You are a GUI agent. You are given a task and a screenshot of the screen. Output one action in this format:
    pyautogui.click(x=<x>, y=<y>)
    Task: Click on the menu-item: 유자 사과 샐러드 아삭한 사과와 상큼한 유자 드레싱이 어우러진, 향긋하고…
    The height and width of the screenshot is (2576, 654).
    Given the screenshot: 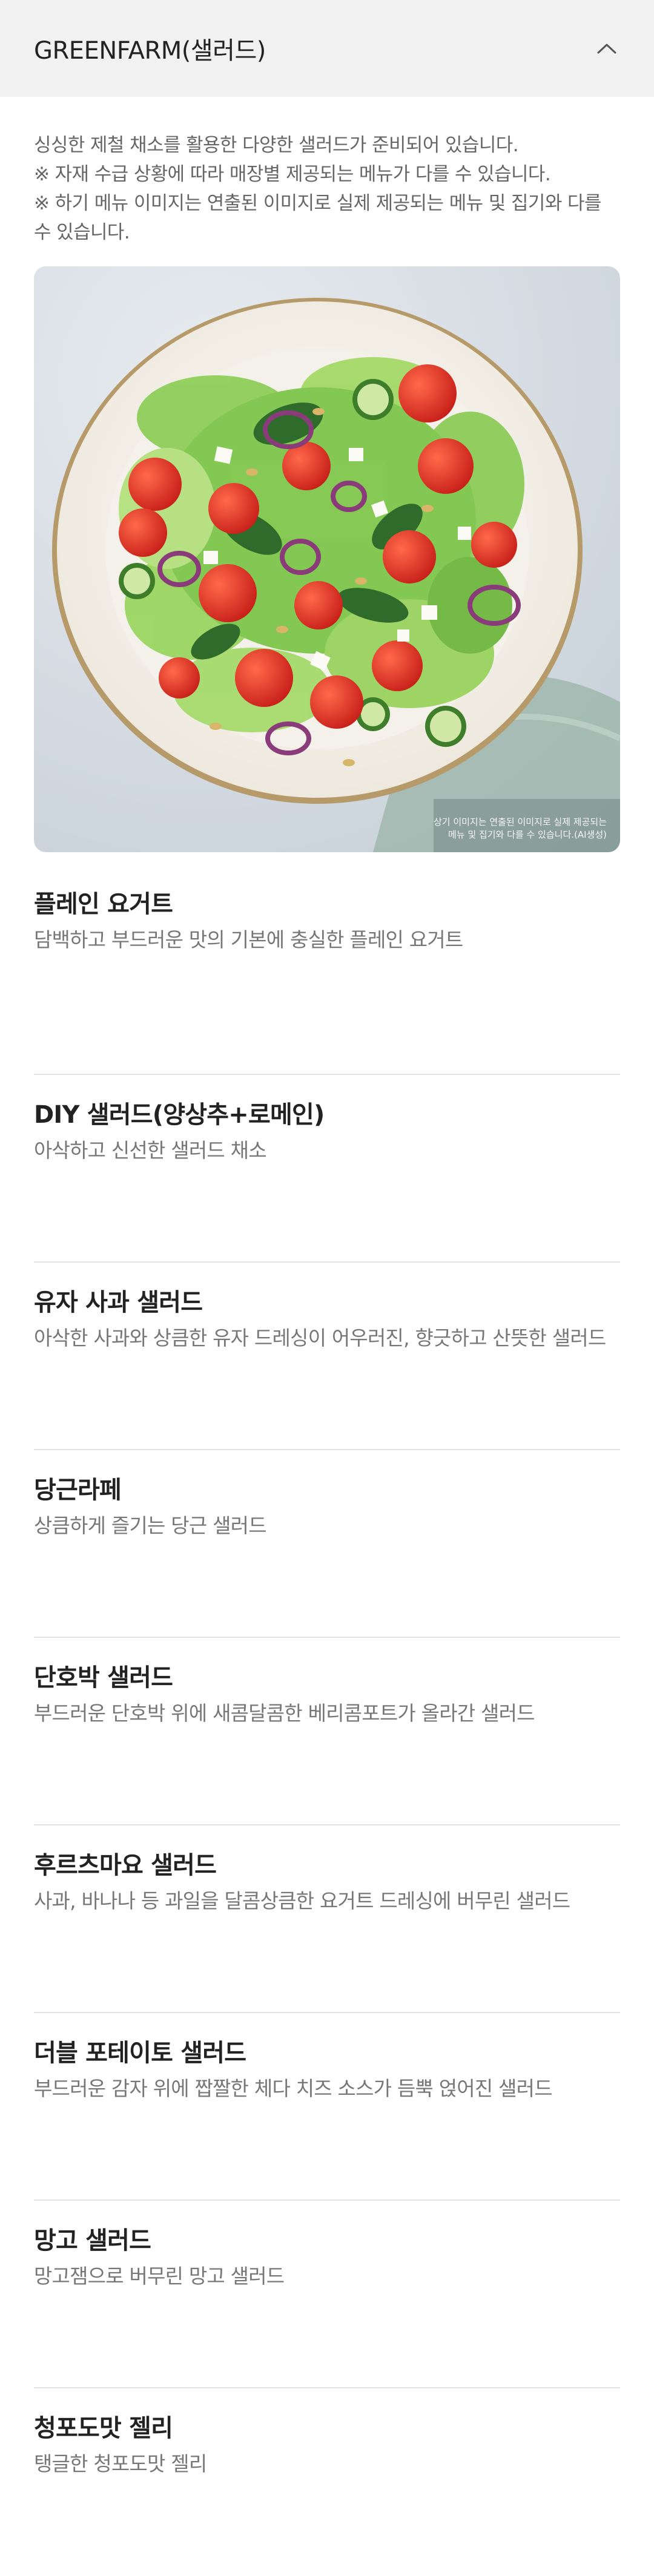 What is the action you would take?
    pyautogui.click(x=327, y=1357)
    